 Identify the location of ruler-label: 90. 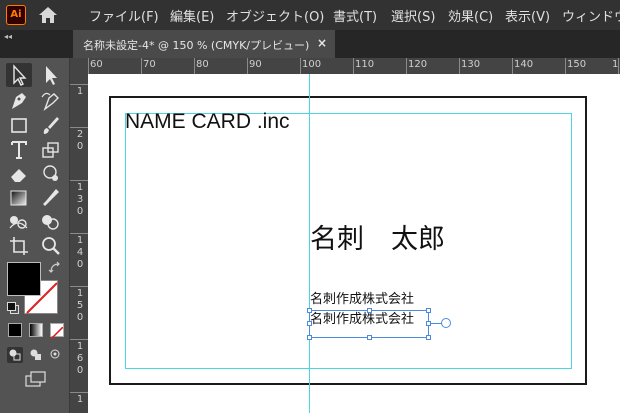
(255, 64).